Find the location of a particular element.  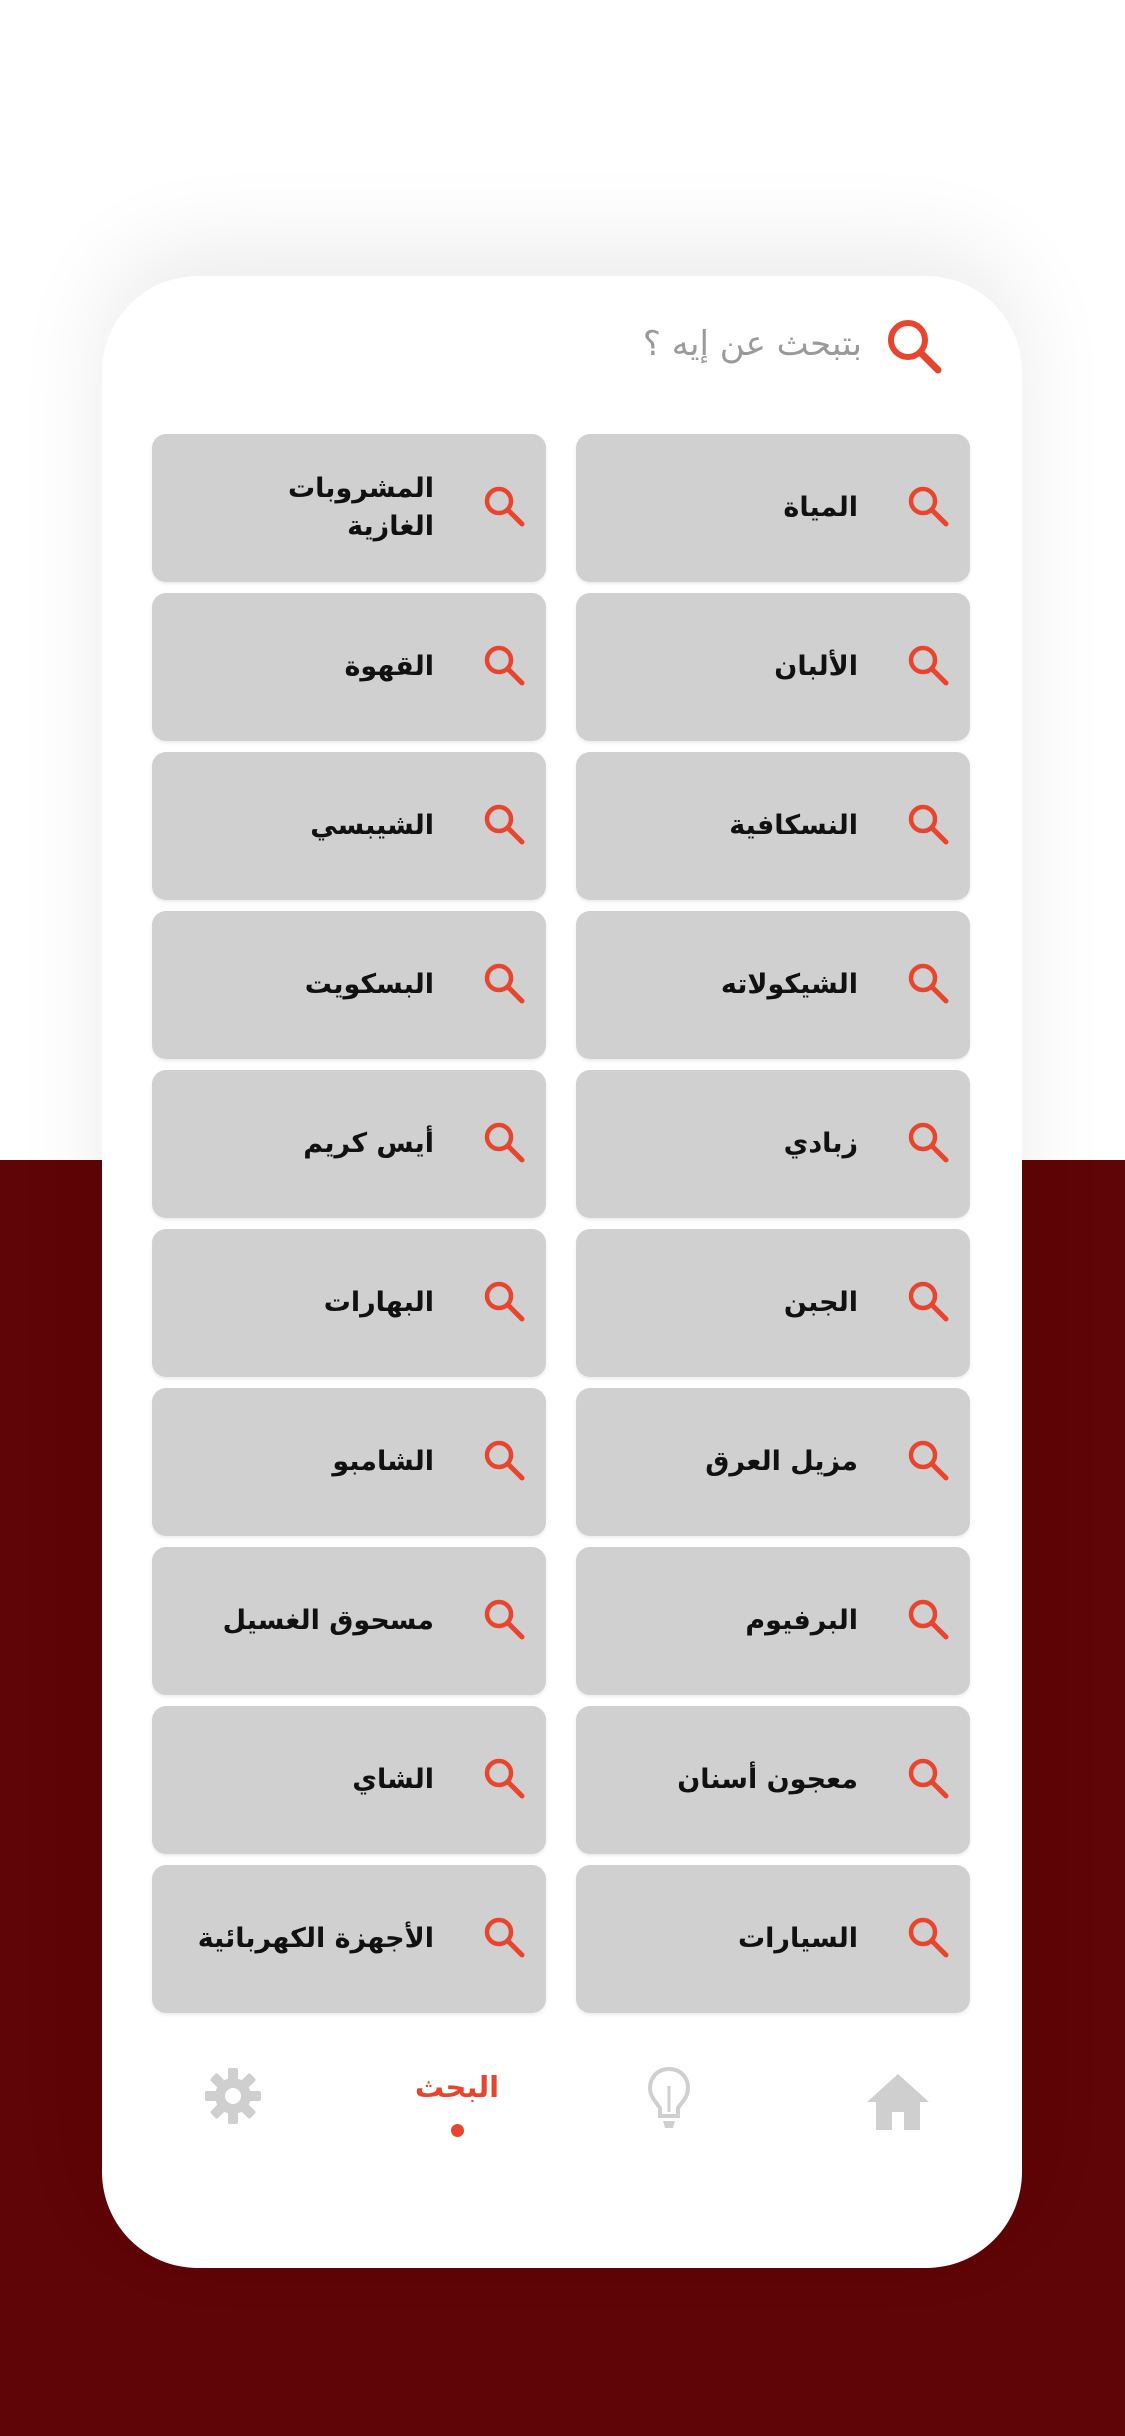

search-bar: بتبحث عن إيه ؟ is located at coordinates (562, 366).